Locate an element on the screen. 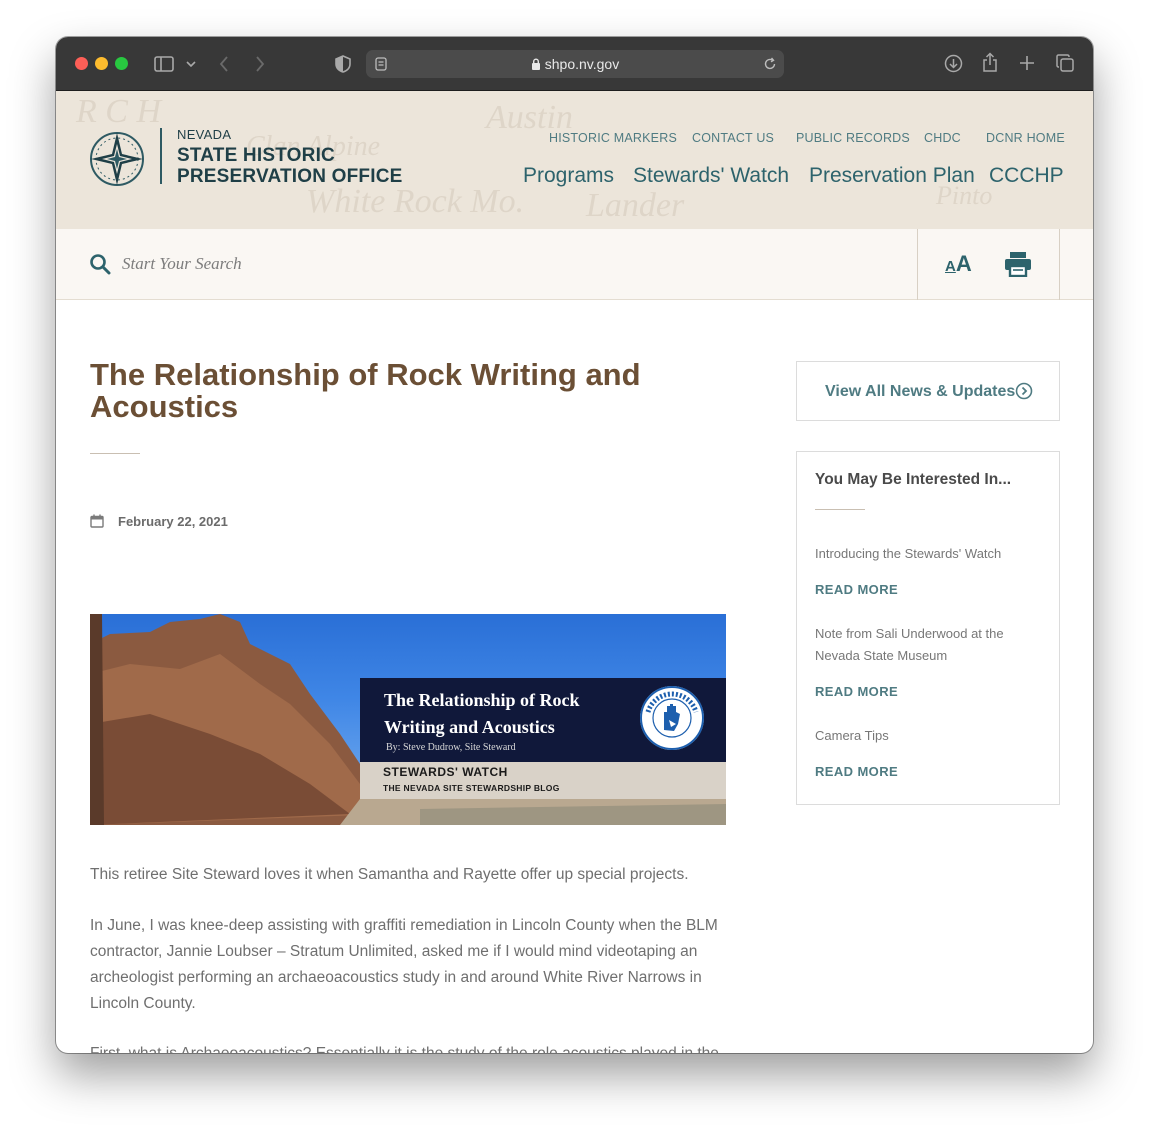  forward-icon is located at coordinates (260, 64).